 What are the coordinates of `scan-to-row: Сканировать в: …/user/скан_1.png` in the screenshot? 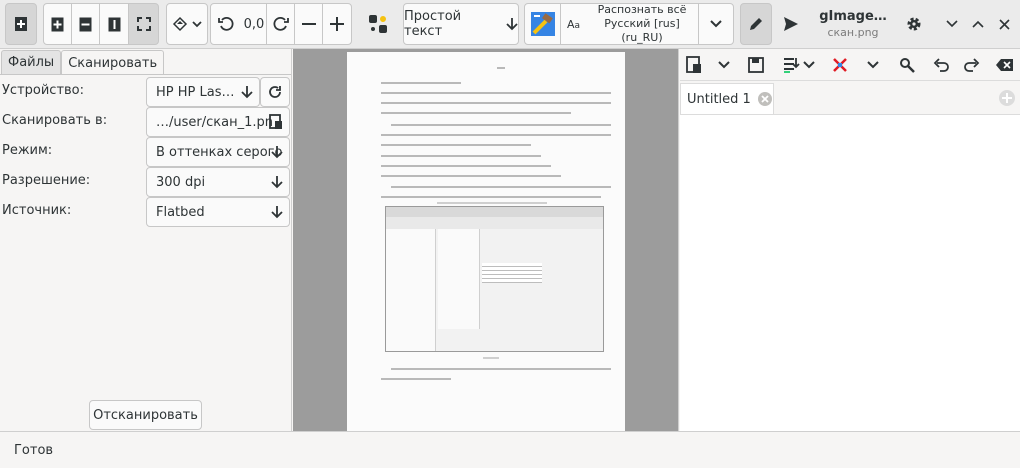 It's located at (147, 122).